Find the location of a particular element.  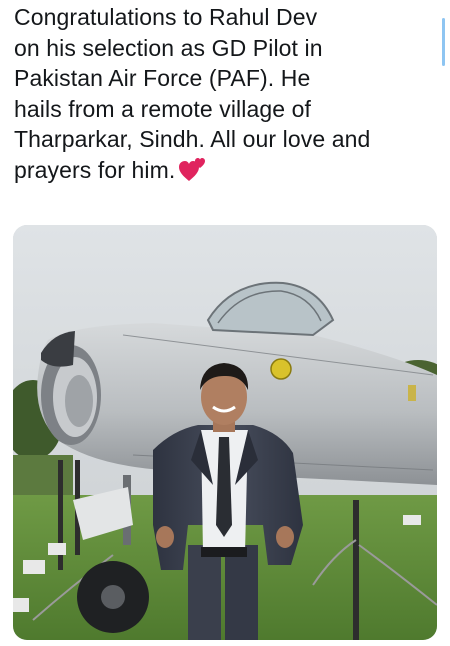

two-hearts-icon is located at coordinates (193, 173).